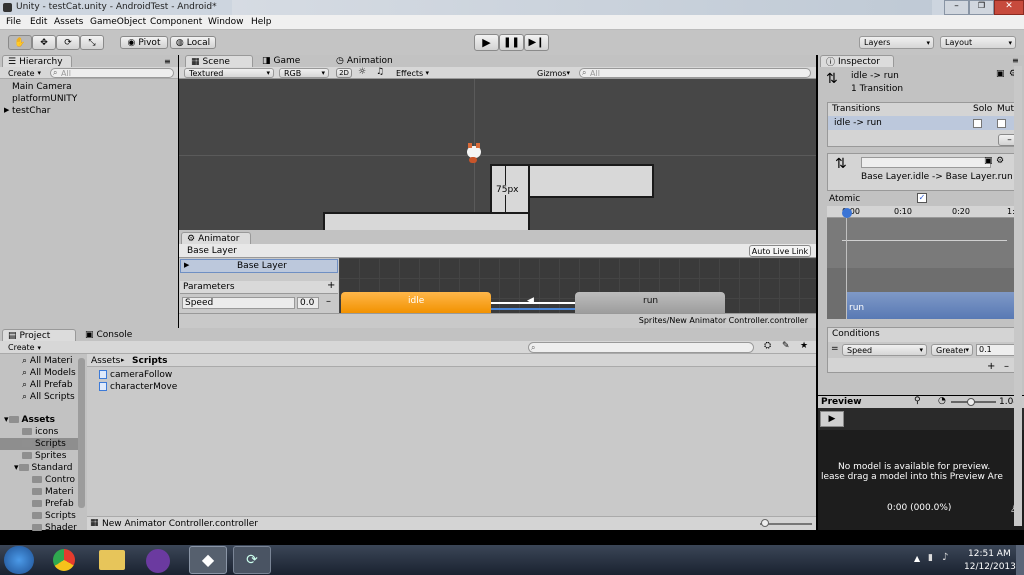  Describe the element at coordinates (328, 301) in the screenshot. I see `remove-parameter-button: –` at that location.